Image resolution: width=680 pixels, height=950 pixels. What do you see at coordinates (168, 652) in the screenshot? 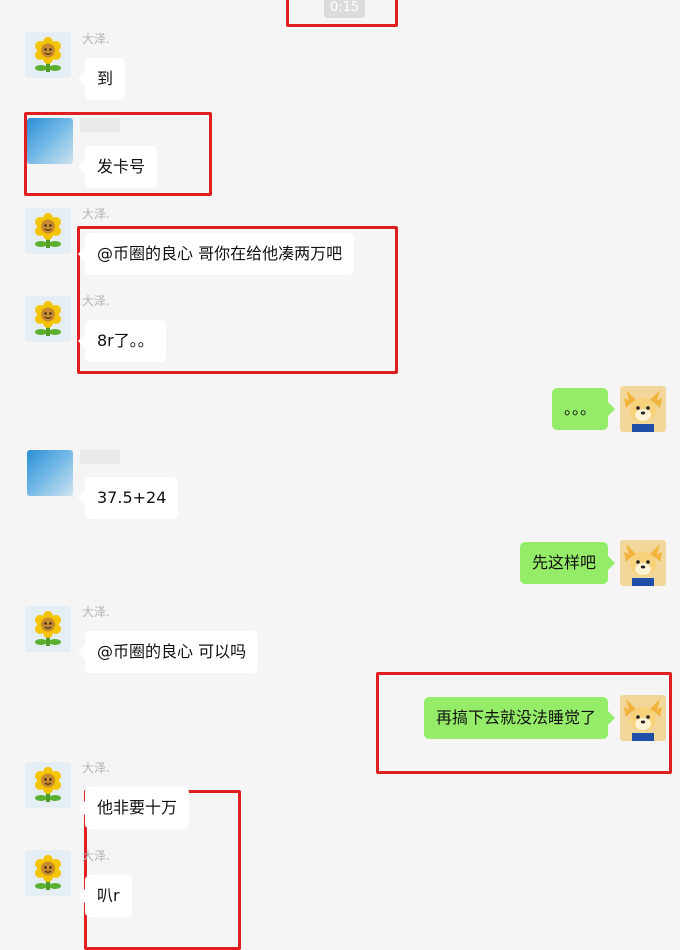
I see `message-bubble: @币圈的良心 可以吗` at bounding box center [168, 652].